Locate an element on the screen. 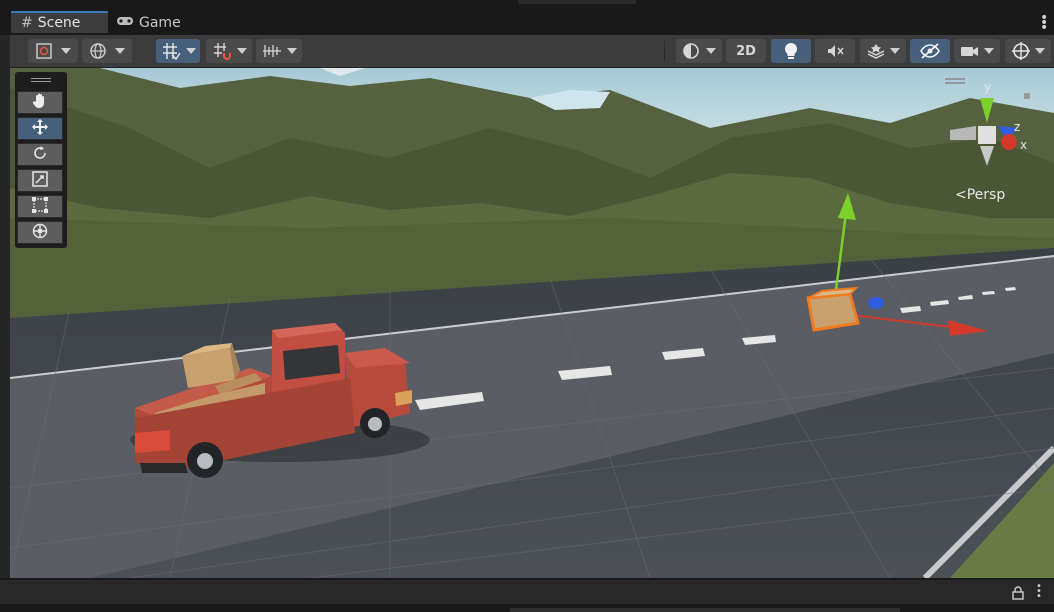 The width and height of the screenshot is (1054, 612). effects-dropdown is located at coordinates (883, 51).